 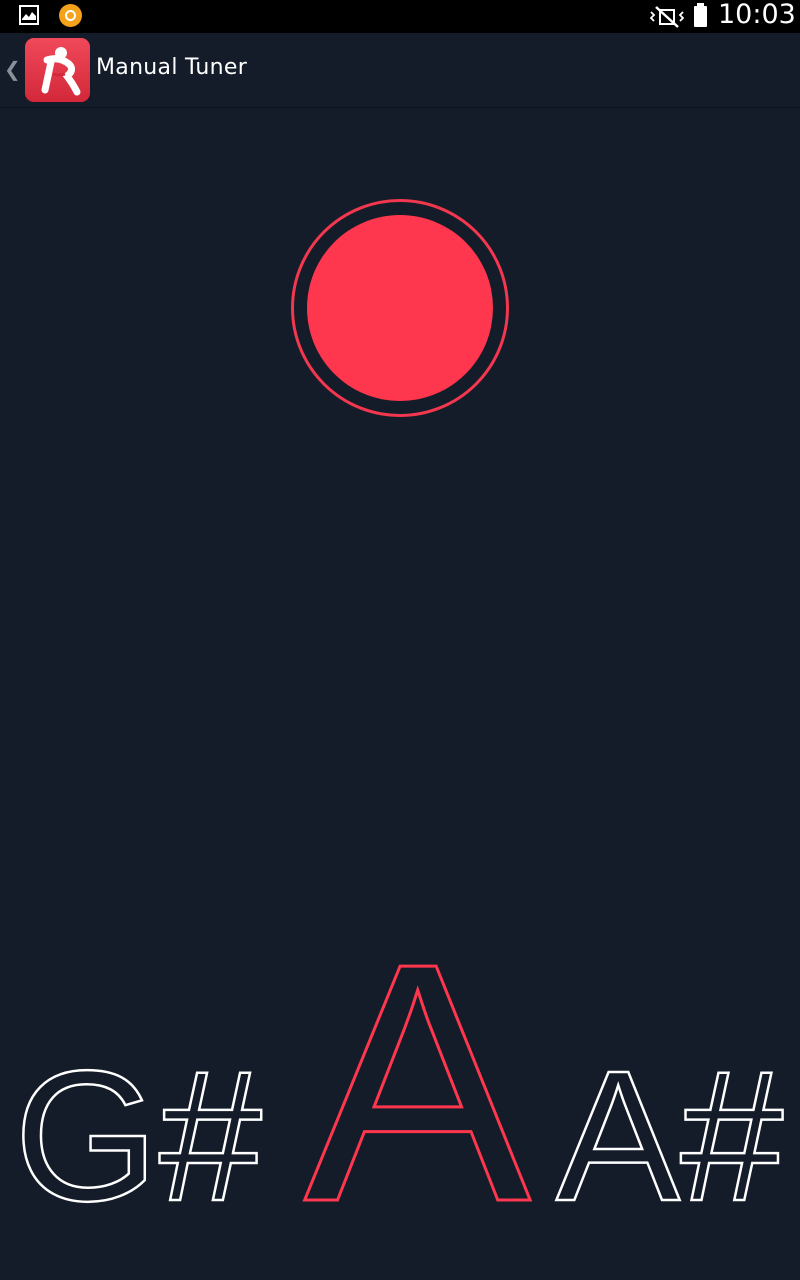 What do you see at coordinates (138, 1126) in the screenshot?
I see `note-previous: G#` at bounding box center [138, 1126].